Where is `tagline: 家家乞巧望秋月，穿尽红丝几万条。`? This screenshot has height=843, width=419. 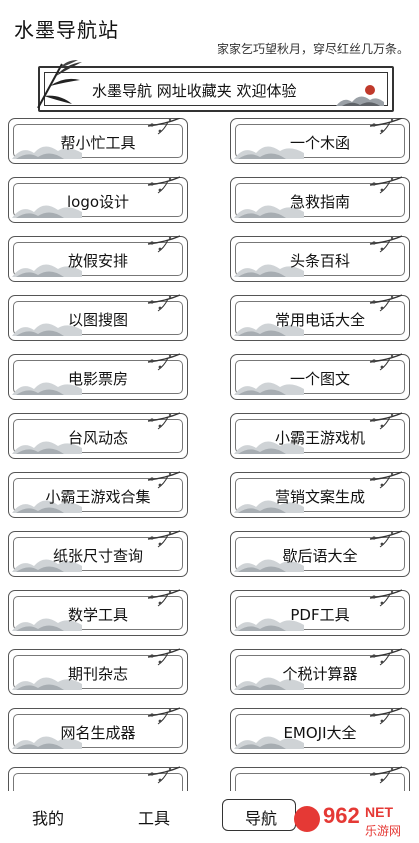 tagline: 家家乞巧望秋月，穿尽红丝几万条。 is located at coordinates (312, 49).